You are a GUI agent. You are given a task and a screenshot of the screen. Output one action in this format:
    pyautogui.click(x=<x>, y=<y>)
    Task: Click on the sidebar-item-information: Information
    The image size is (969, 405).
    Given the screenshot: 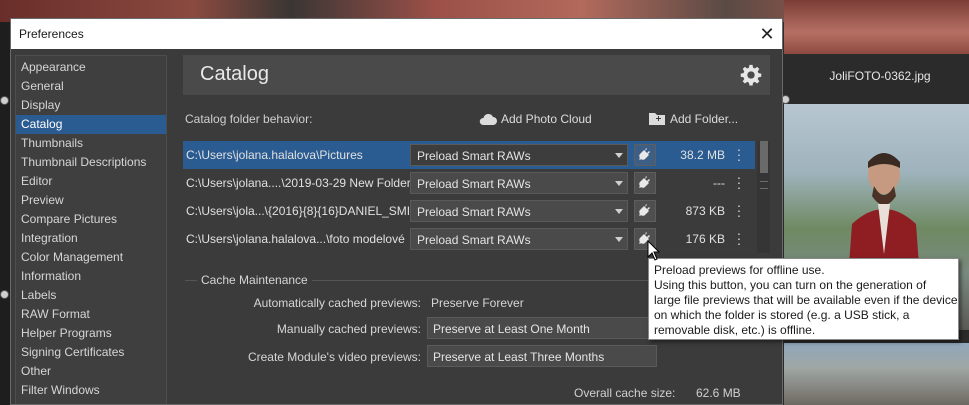 What is the action you would take?
    pyautogui.click(x=91, y=276)
    